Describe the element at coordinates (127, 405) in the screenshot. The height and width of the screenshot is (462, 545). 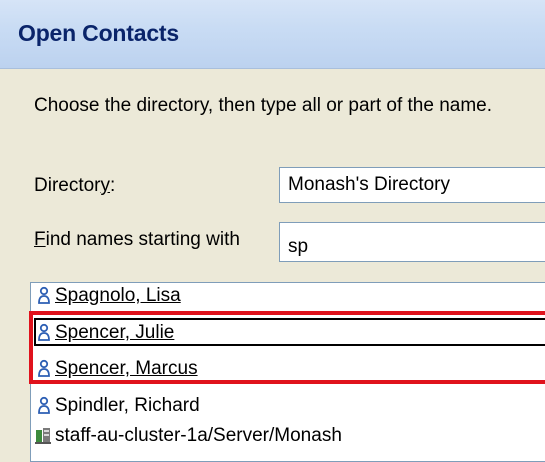
I see `list-item-name: Spindler, Richard` at that location.